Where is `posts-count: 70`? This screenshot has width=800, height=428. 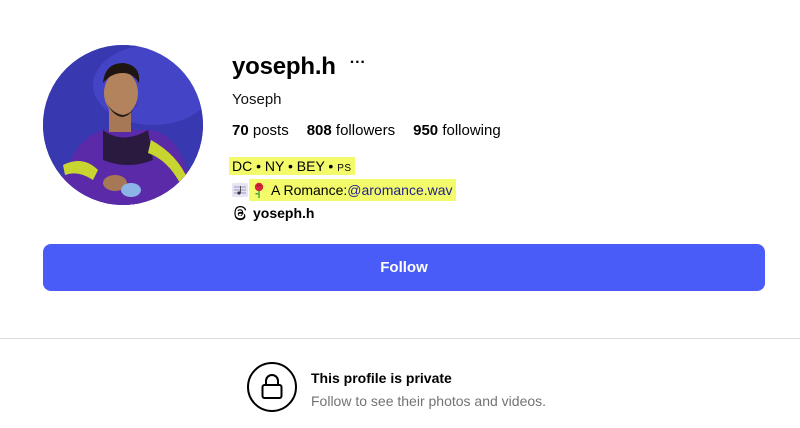
posts-count: 70 is located at coordinates (240, 130).